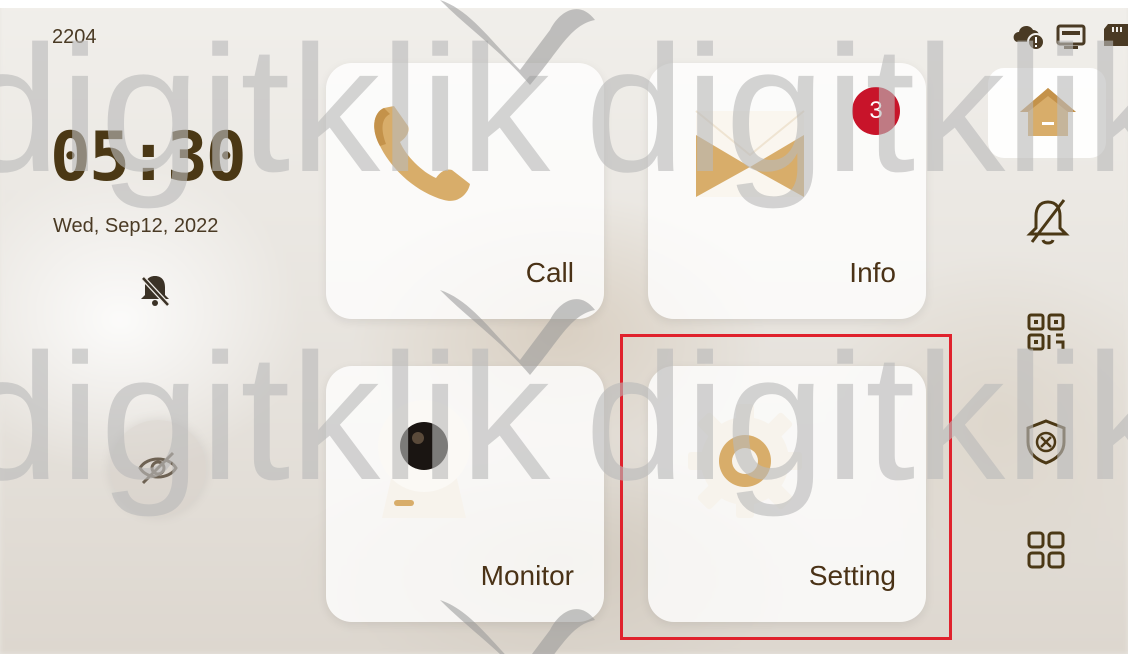 This screenshot has height=654, width=1128. Describe the element at coordinates (564, 4) in the screenshot. I see `top-bar` at that location.